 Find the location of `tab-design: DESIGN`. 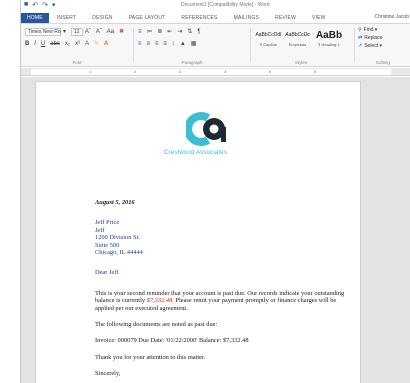

tab-design: DESIGN is located at coordinates (102, 18).